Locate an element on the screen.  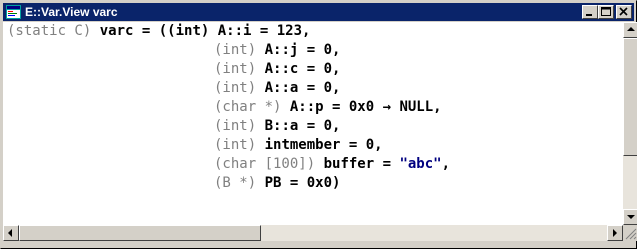
scroll-up-button is located at coordinates (630, 30).